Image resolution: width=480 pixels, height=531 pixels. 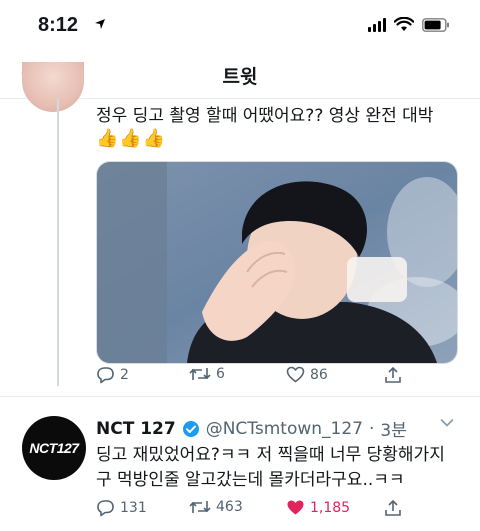 I want to click on reply-action: 2, so click(x=112, y=375).